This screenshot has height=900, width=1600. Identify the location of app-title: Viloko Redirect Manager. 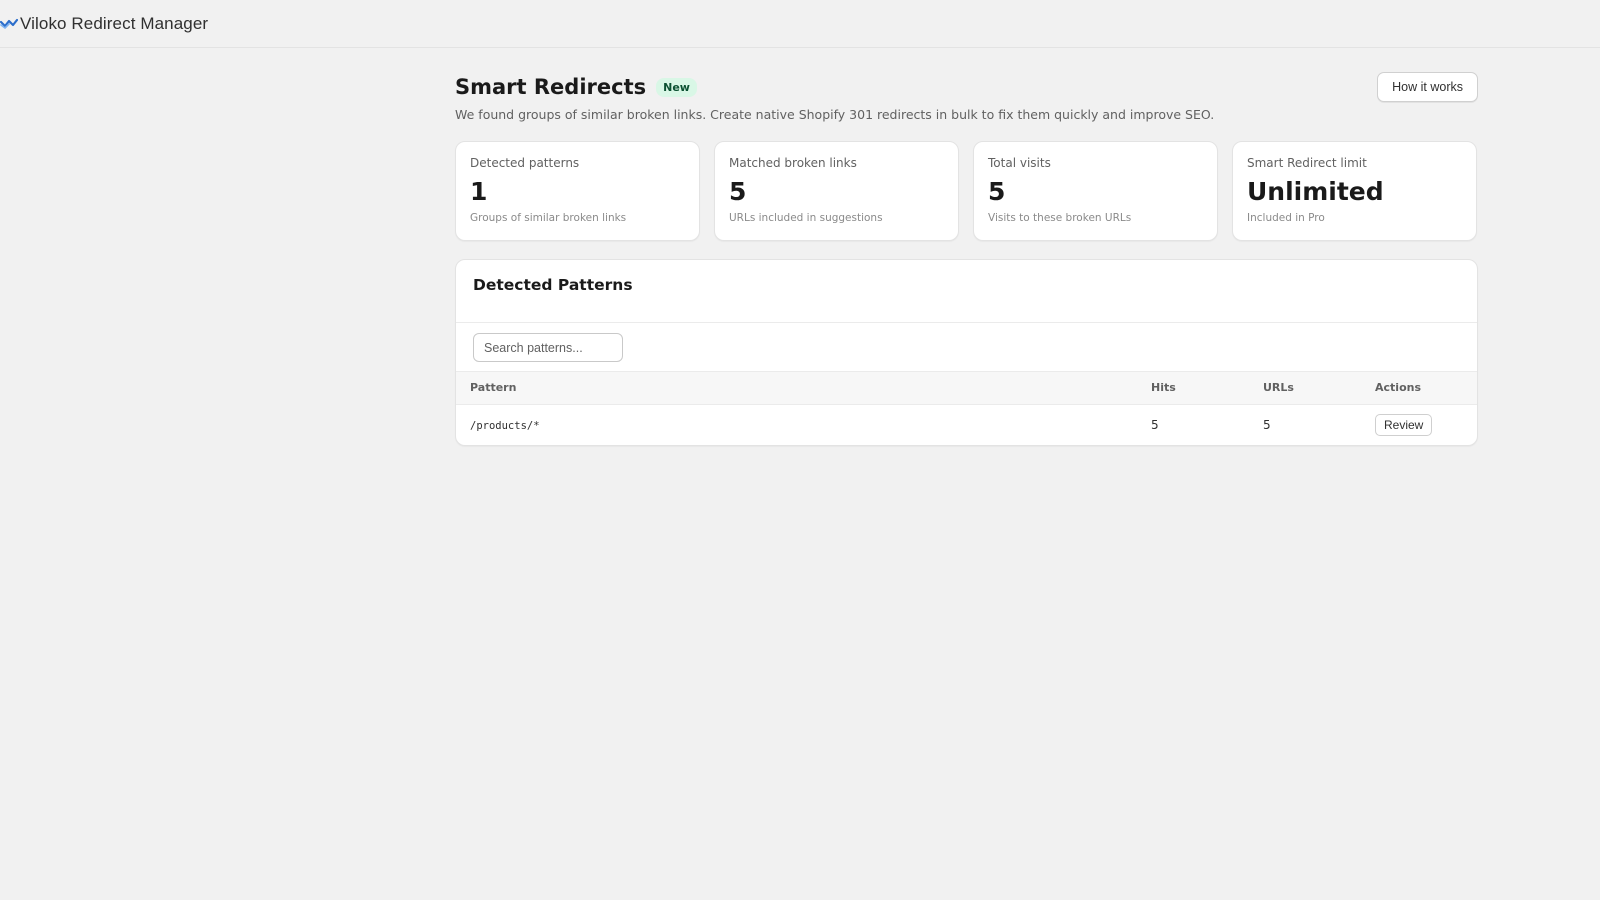
(114, 23).